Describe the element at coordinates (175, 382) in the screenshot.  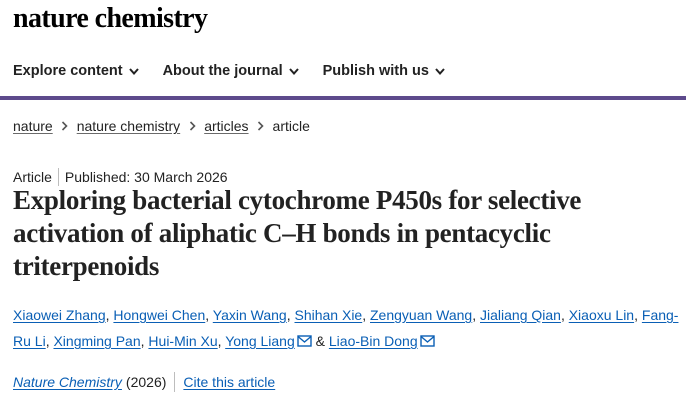
I see `divider` at that location.